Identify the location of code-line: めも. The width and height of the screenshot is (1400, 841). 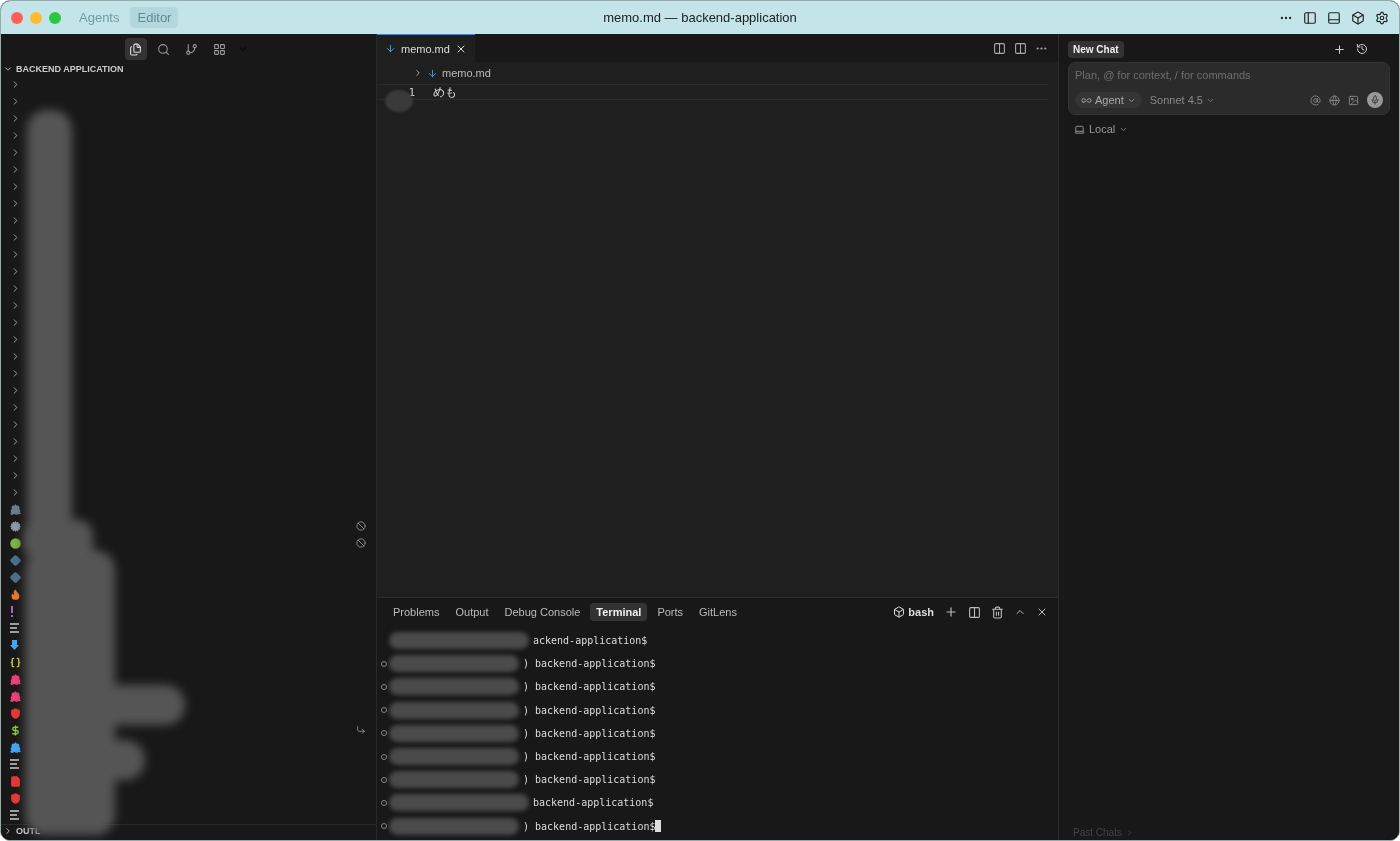
(445, 92).